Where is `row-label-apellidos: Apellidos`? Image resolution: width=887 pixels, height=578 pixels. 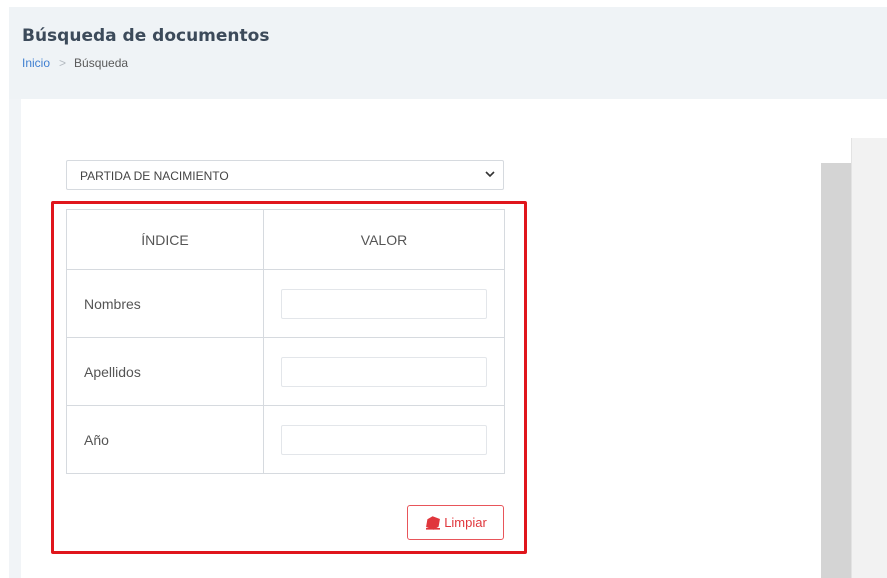 row-label-apellidos: Apellidos is located at coordinates (165, 371).